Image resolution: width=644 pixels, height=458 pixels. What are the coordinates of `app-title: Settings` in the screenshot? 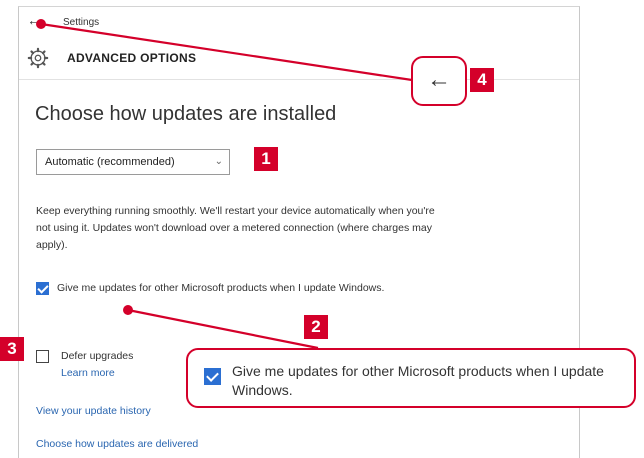 It's located at (81, 22).